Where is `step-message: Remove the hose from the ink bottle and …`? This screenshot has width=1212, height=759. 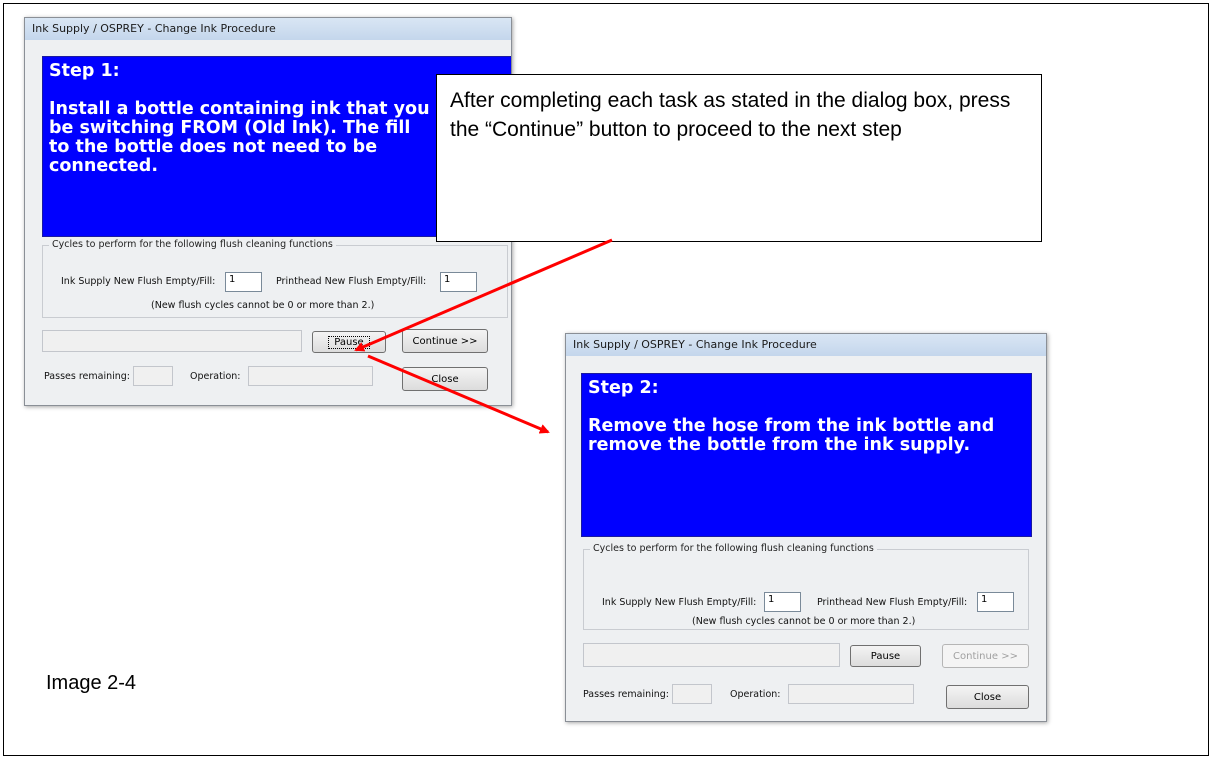 step-message: Remove the hose from the ink bottle and … is located at coordinates (791, 435).